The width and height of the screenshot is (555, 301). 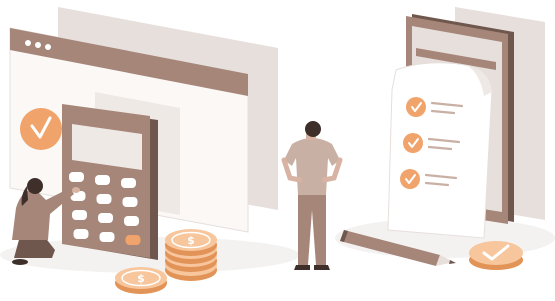 I want to click on man-figure, so click(x=312, y=195).